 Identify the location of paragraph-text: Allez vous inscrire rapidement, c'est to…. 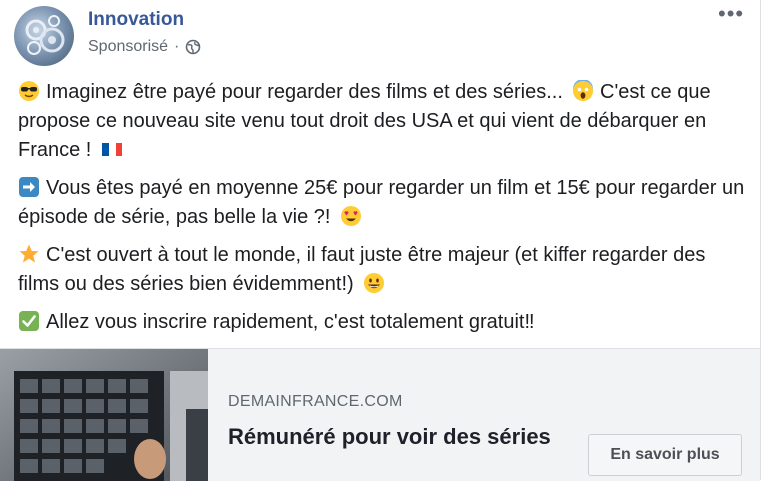
(290, 322).